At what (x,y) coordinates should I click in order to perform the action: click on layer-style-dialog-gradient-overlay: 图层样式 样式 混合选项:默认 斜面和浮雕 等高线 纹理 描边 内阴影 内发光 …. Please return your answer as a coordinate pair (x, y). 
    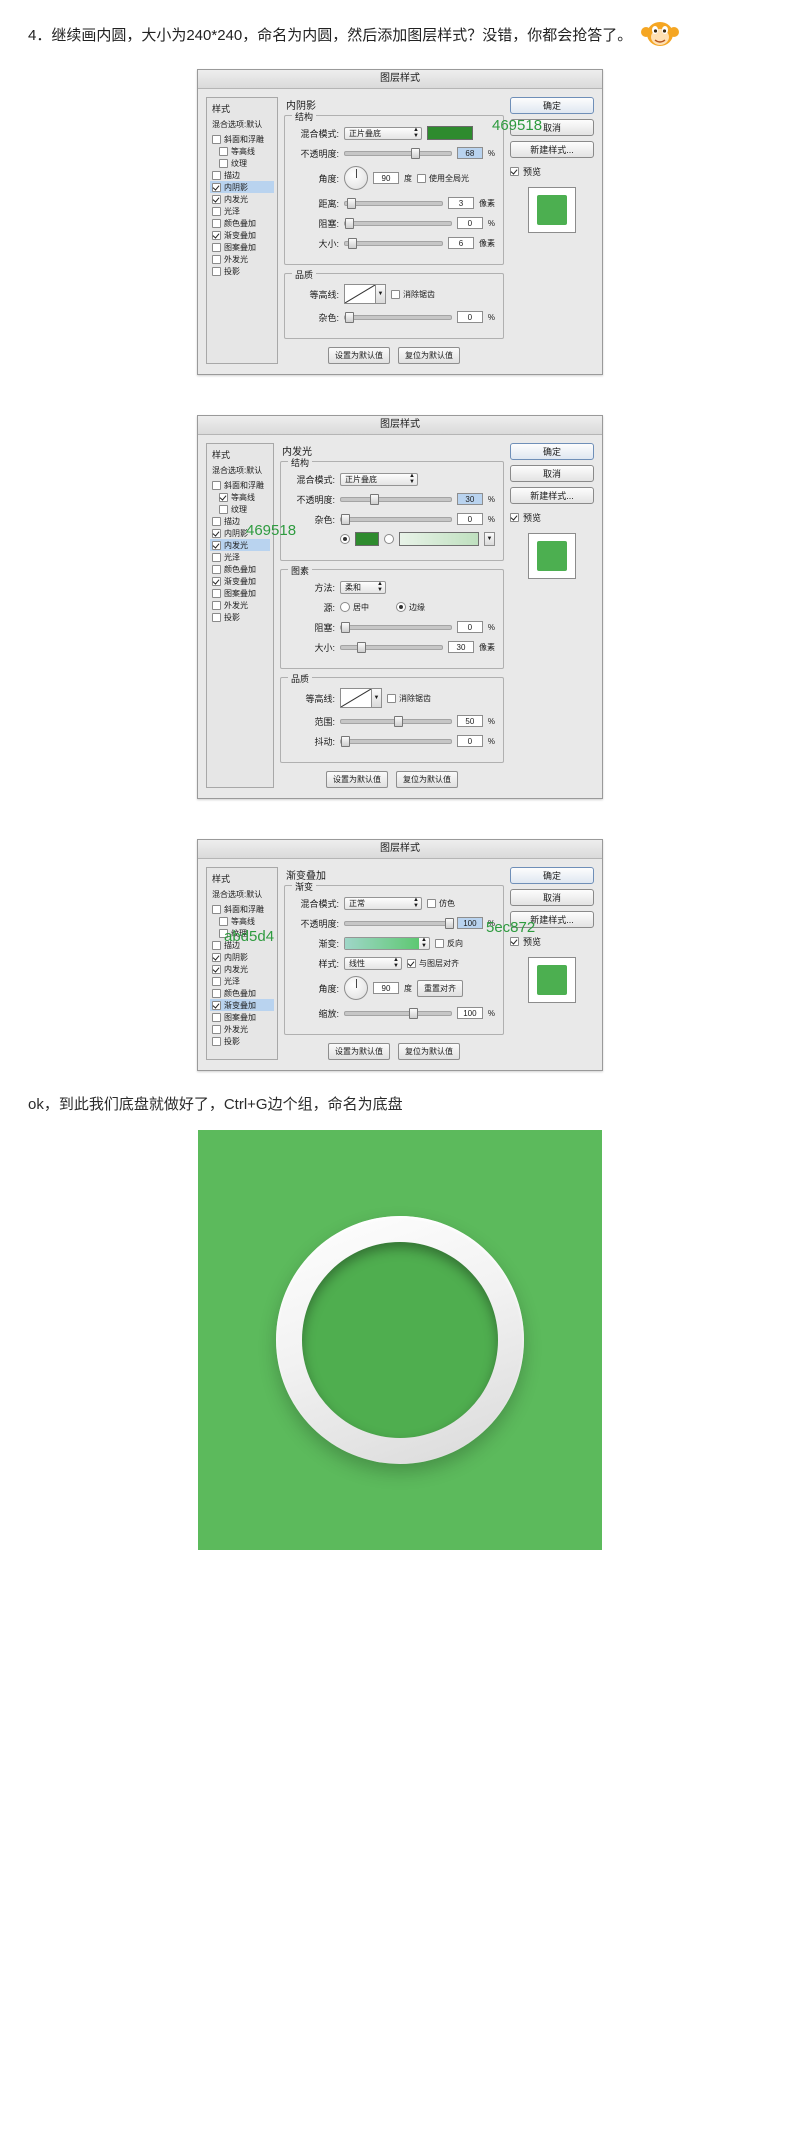
    Looking at the image, I should click on (400, 955).